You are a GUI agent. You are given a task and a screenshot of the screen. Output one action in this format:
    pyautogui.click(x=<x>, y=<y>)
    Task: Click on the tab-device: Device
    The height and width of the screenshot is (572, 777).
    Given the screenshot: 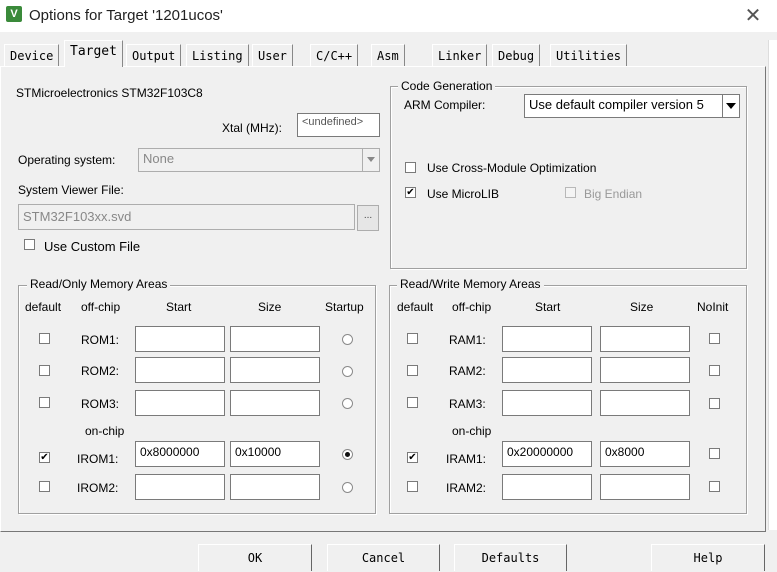 What is the action you would take?
    pyautogui.click(x=32, y=55)
    